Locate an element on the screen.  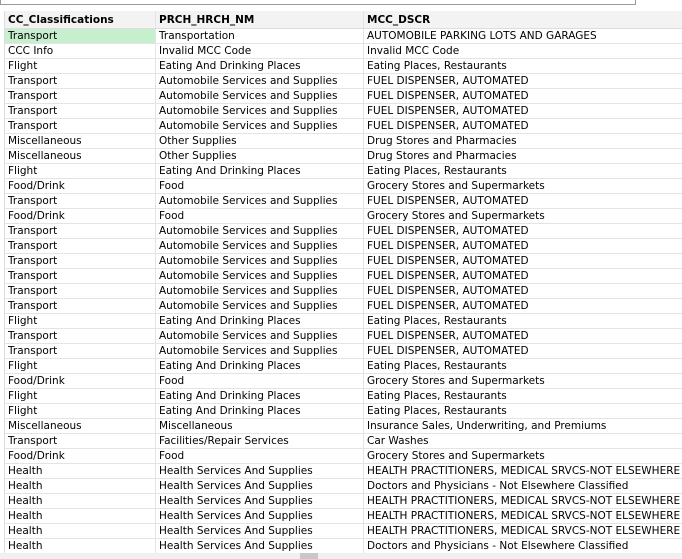
table-cell: Drug Stores and Pharmacies is located at coordinates (523, 141).